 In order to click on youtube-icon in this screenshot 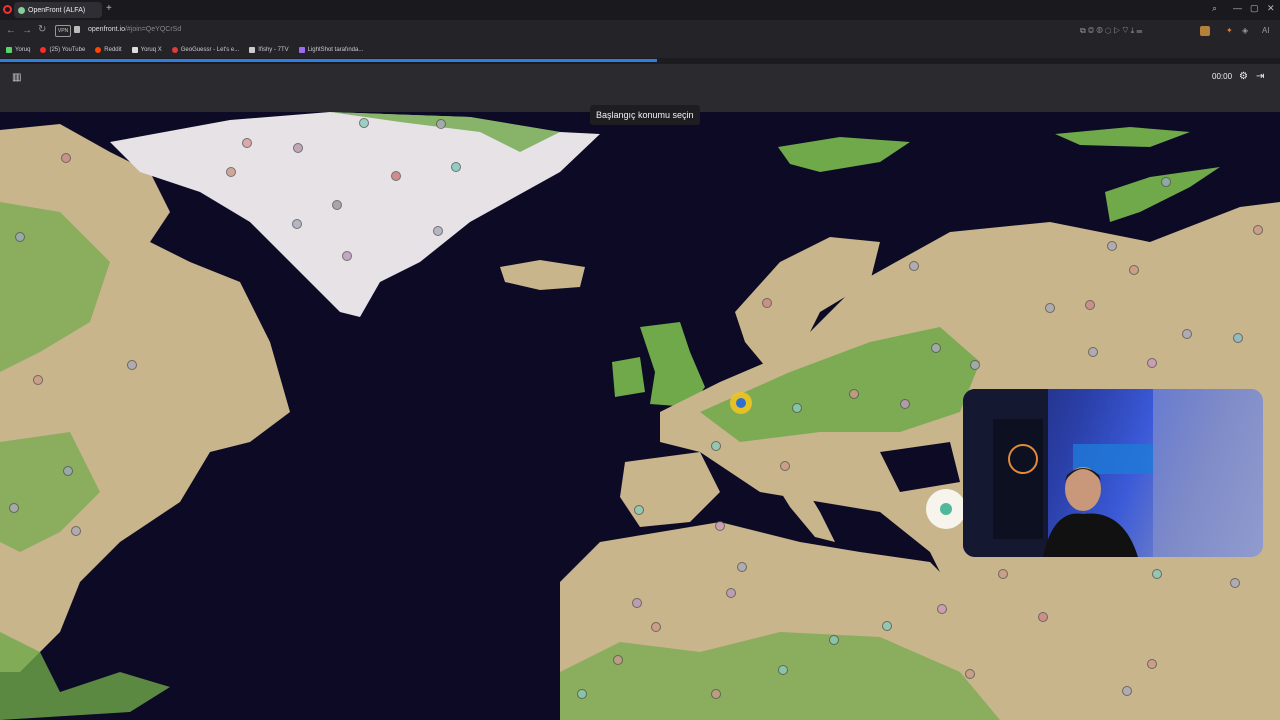, I will do `click(43, 49)`.